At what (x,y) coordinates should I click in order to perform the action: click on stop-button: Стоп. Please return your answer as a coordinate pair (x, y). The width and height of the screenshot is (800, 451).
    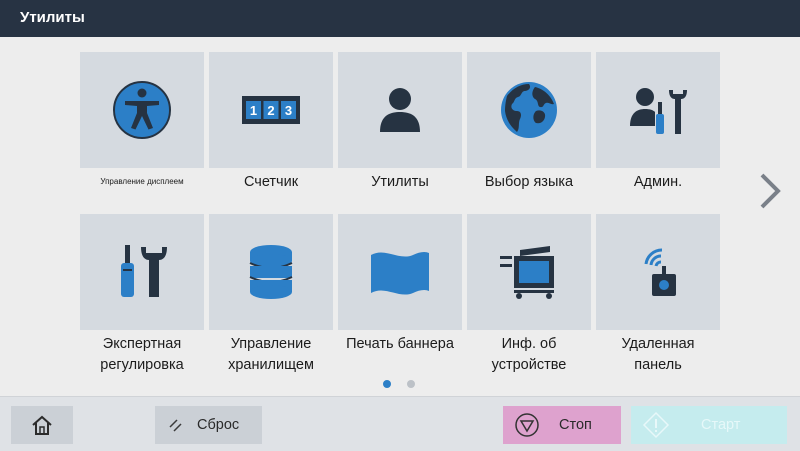
    Looking at the image, I should click on (562, 425).